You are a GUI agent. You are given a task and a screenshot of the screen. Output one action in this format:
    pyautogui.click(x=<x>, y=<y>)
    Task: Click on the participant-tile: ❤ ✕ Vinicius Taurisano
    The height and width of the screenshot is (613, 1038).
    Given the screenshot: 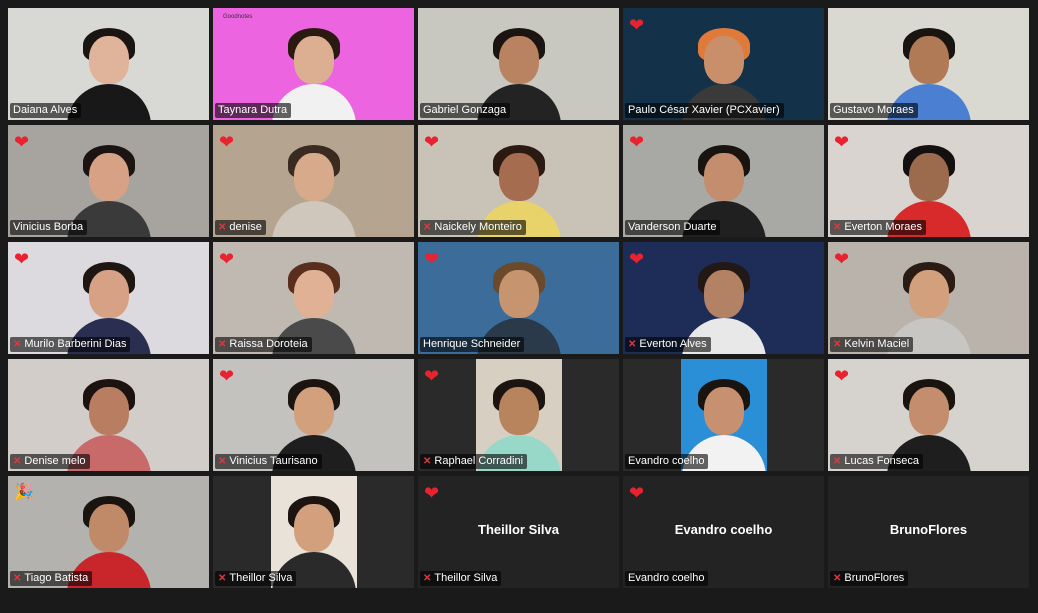 What is the action you would take?
    pyautogui.click(x=313, y=415)
    